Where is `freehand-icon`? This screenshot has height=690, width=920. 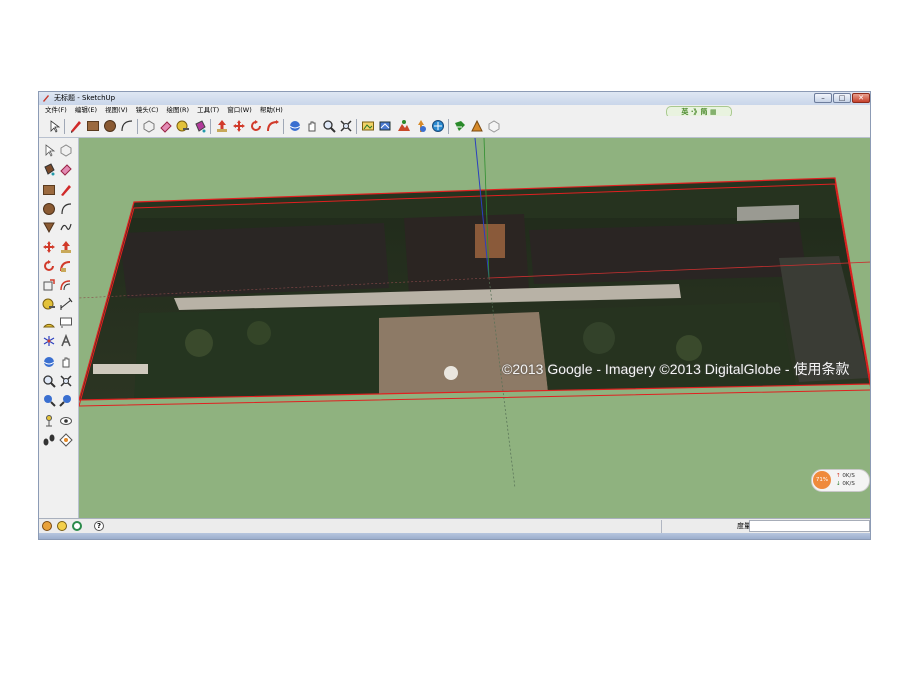
freehand-icon is located at coordinates (66, 227).